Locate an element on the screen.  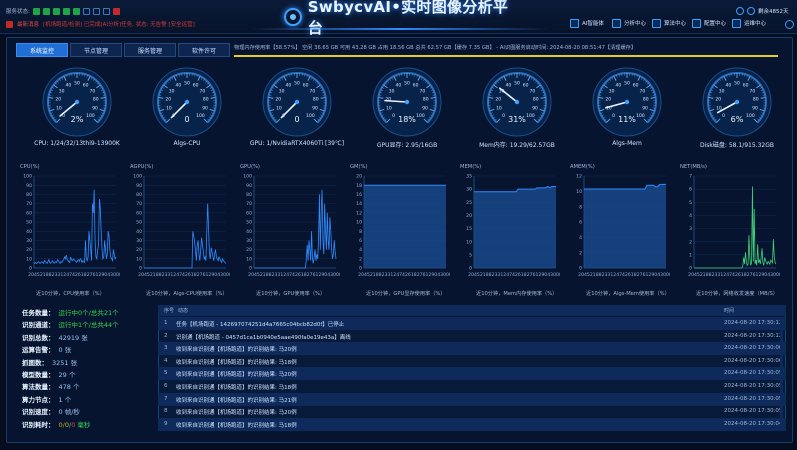
nav-analysis-button: 分析中心 is located at coordinates (629, 23).